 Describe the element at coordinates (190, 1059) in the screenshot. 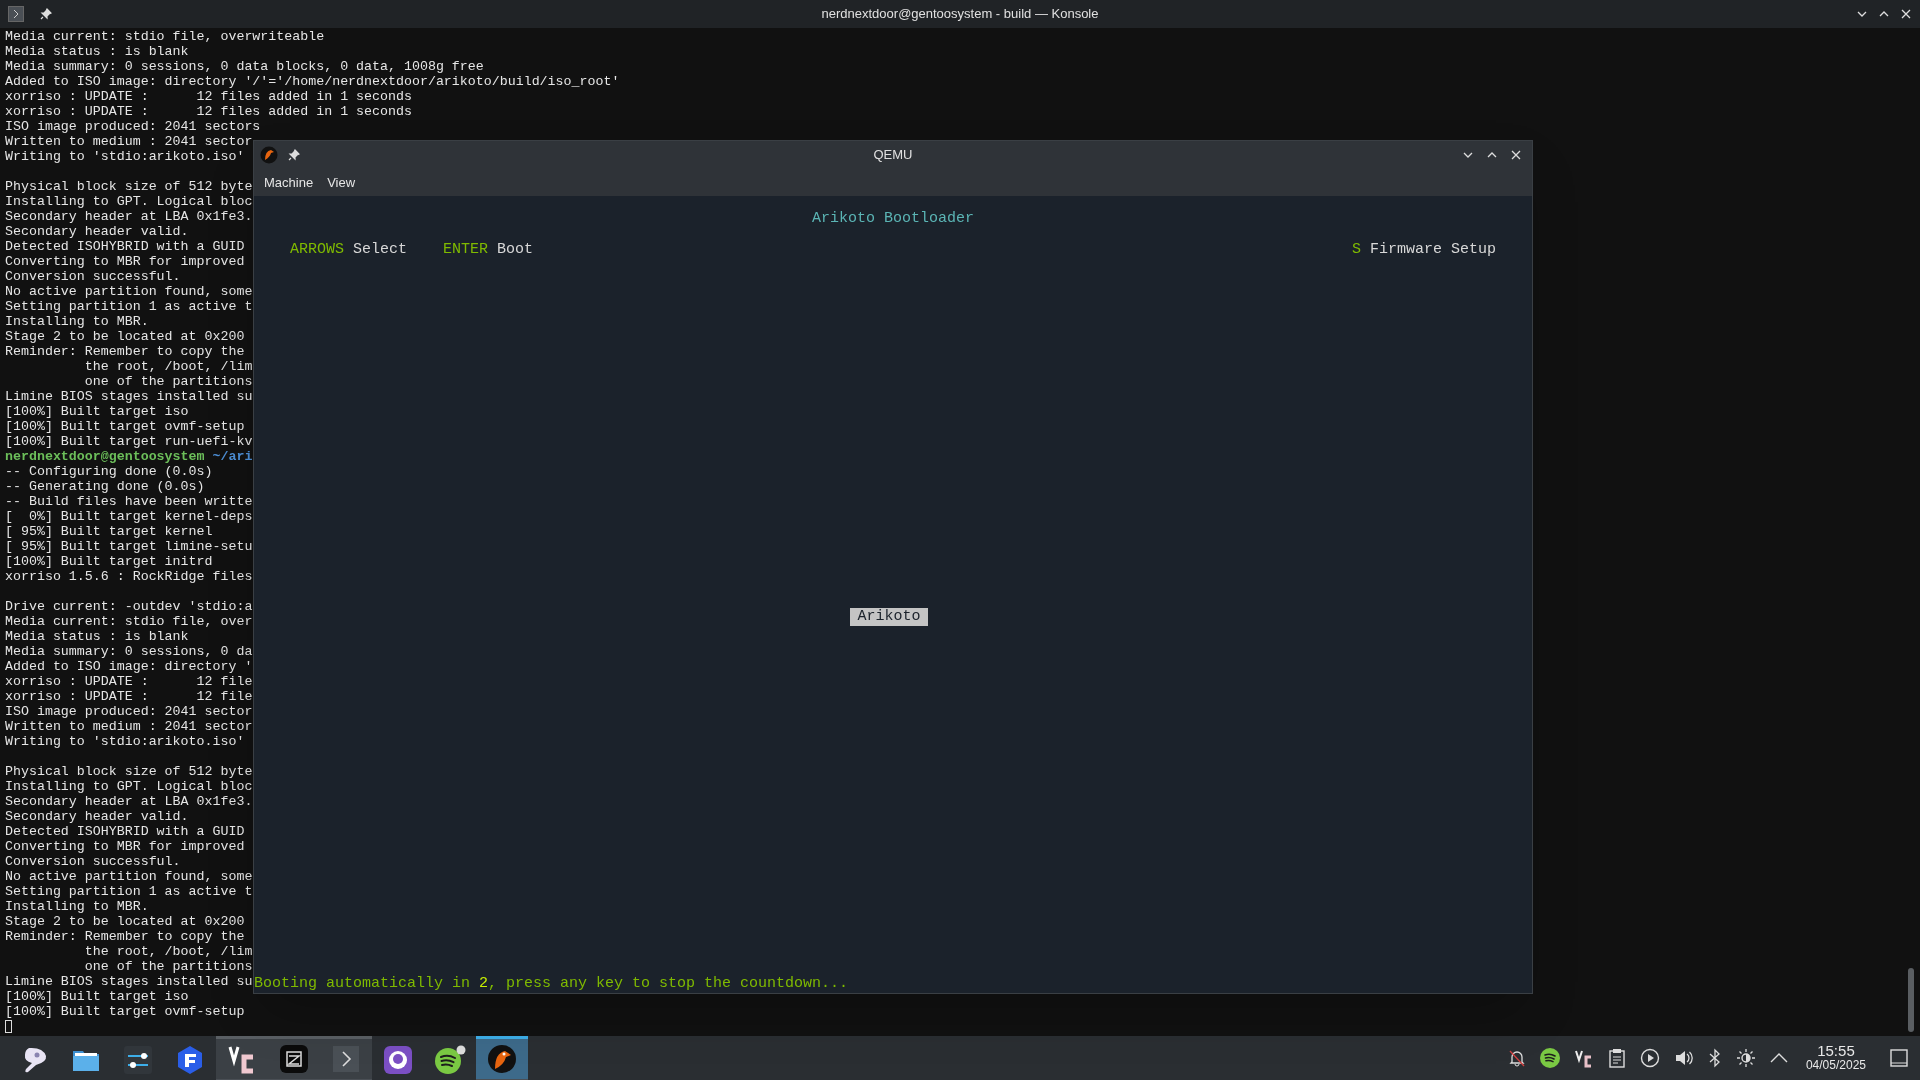

I see `hexagon-f-icon` at that location.